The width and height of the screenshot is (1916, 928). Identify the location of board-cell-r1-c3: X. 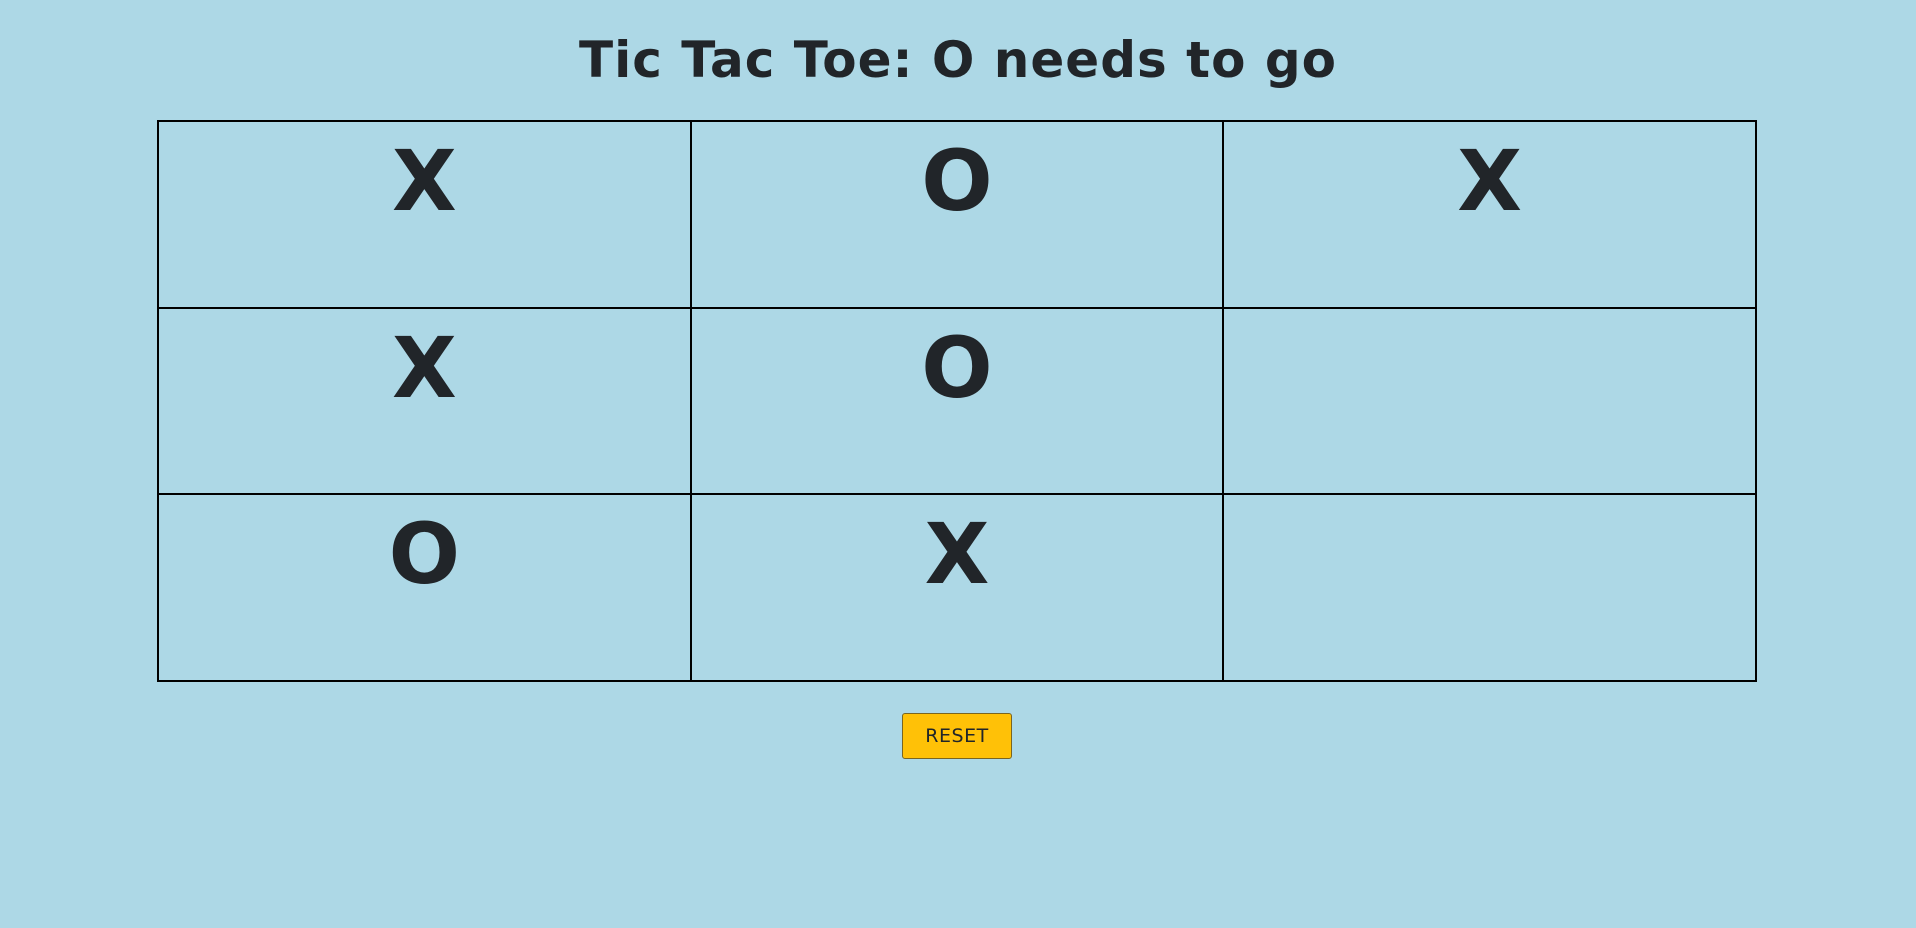
(1489, 214).